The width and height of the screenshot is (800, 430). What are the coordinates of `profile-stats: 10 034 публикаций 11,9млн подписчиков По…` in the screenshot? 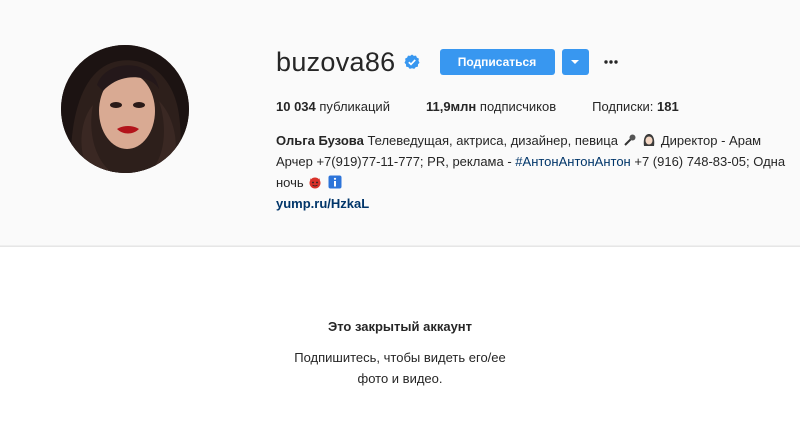 It's located at (536, 106).